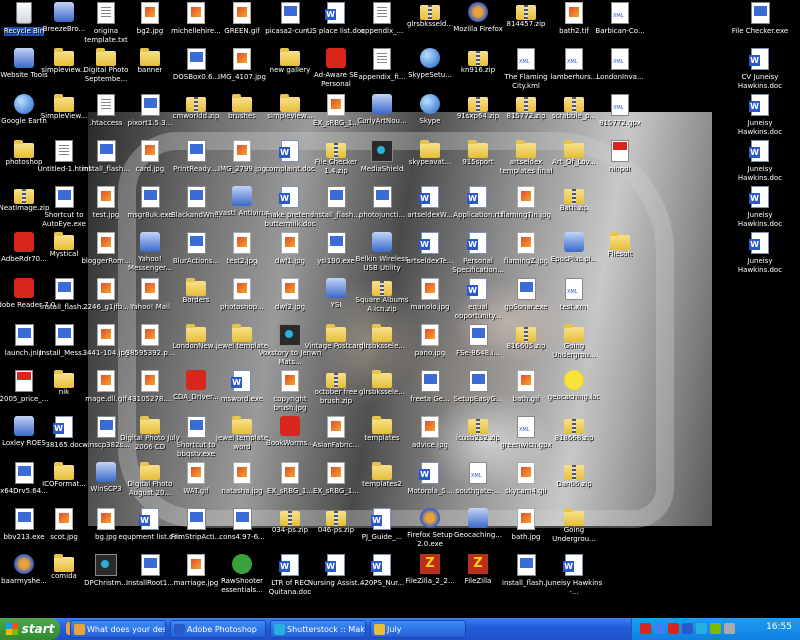 This screenshot has width=800, height=640. I want to click on clock: 16:55, so click(779, 627).